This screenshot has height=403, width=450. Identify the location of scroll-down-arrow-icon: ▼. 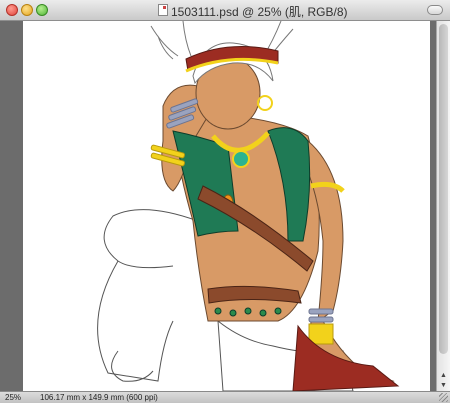
(443, 385).